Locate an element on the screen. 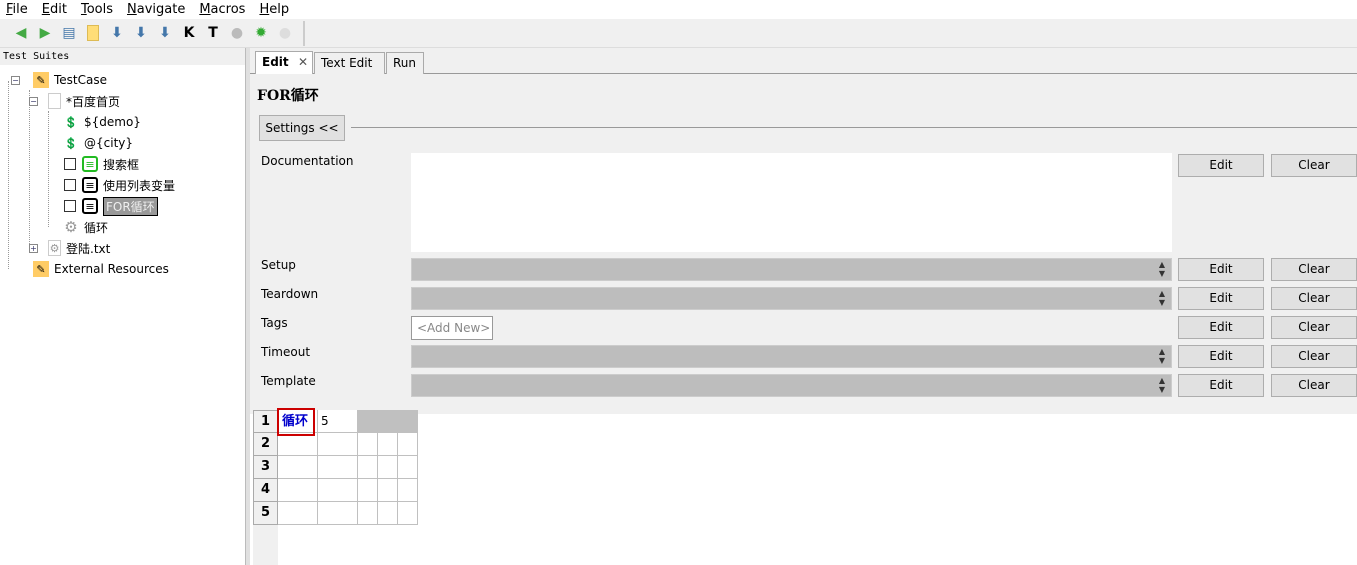 This screenshot has height=565, width=1357. tree-node-testcase: ✎ TestCase is located at coordinates (70, 80).